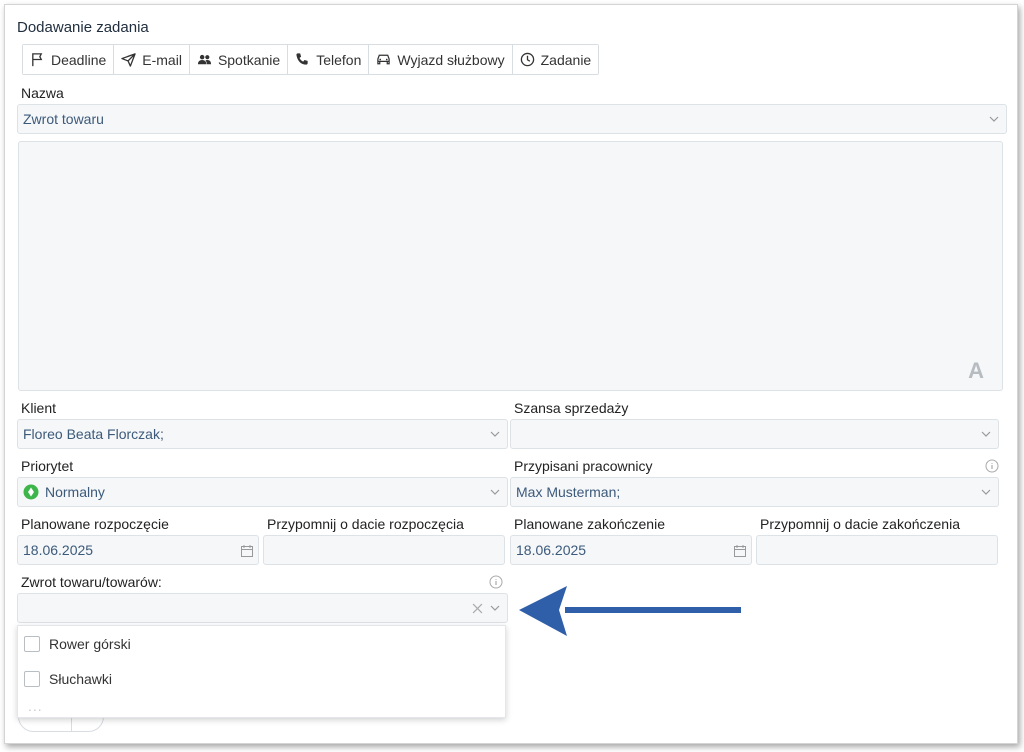  I want to click on list-item: Rower górski, so click(77, 644).